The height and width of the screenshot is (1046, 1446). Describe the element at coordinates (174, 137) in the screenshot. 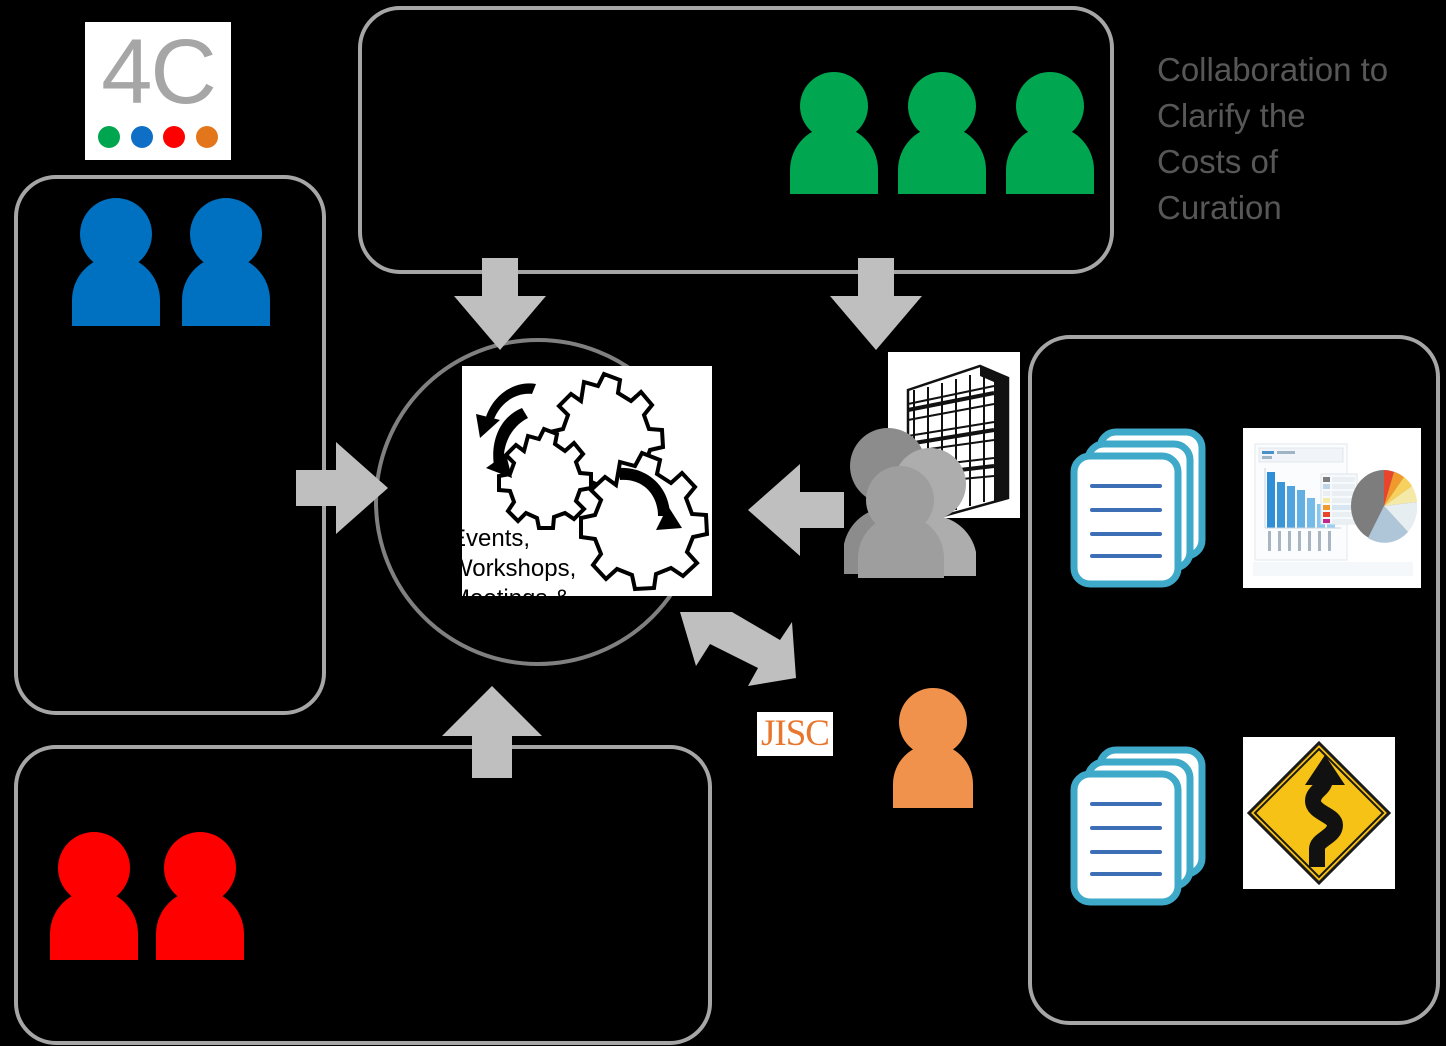

I see `red-dot` at that location.